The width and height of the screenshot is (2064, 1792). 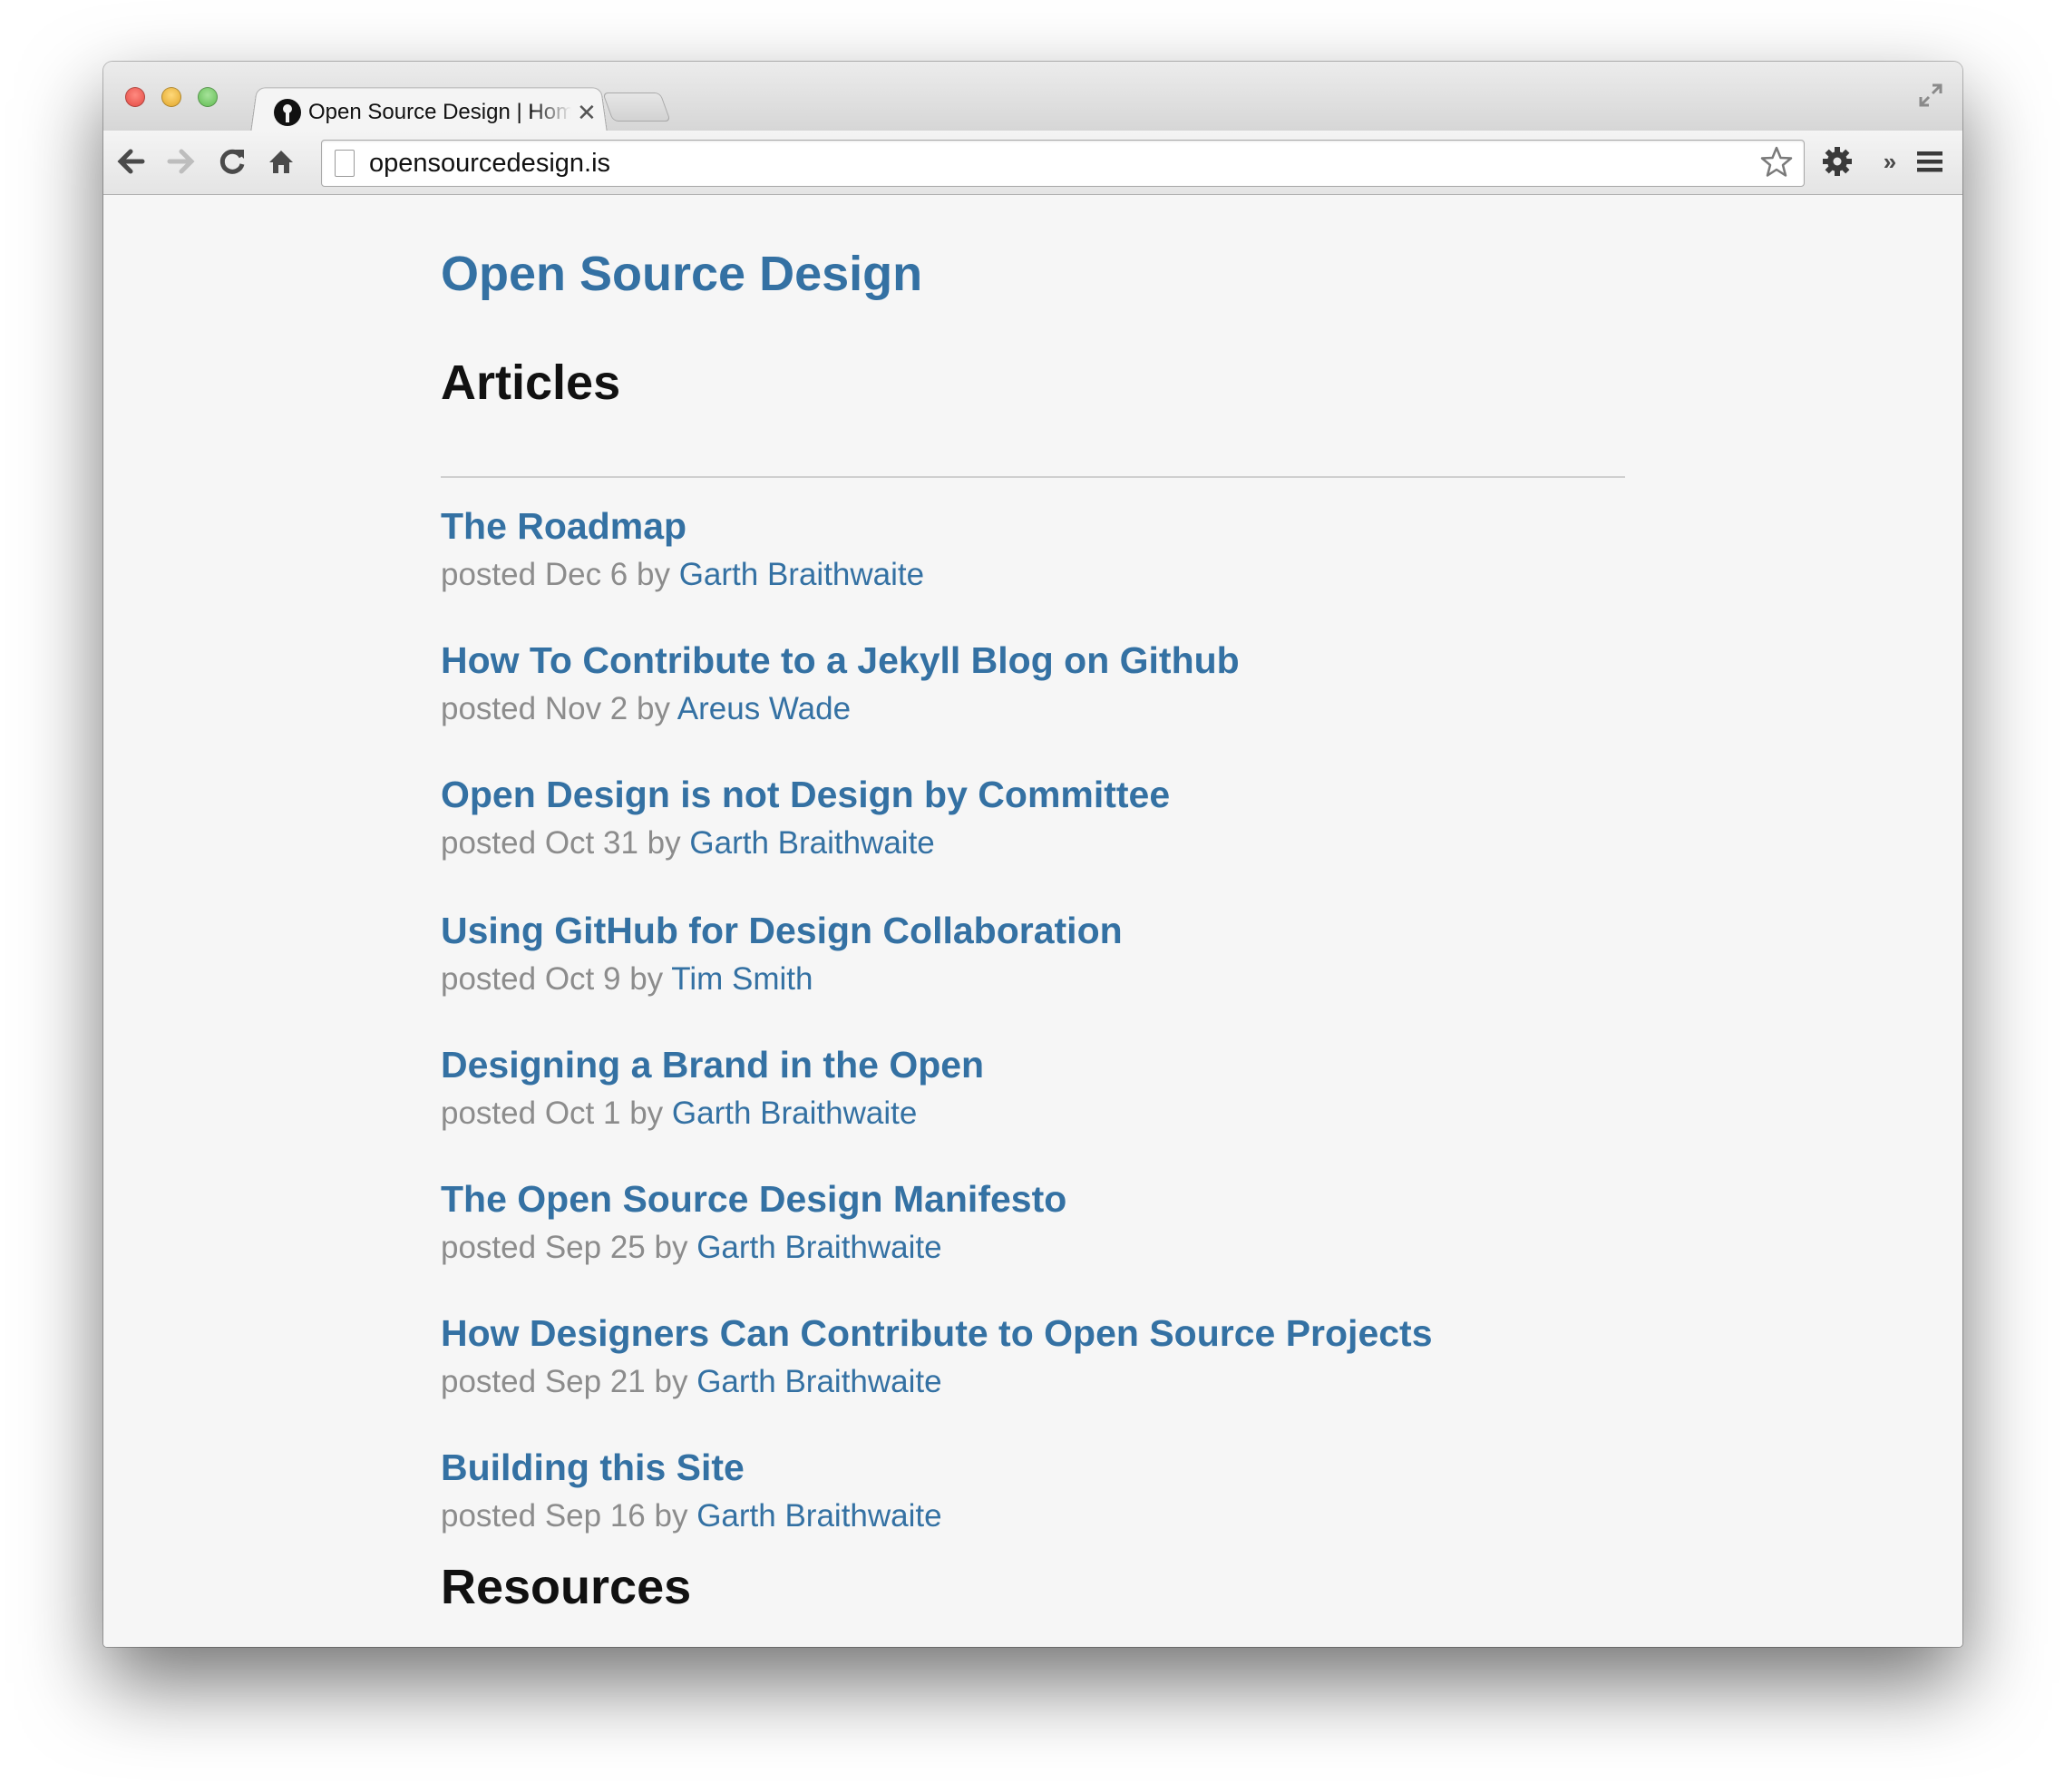 I want to click on chevron-double-right-icon: », so click(x=1890, y=161).